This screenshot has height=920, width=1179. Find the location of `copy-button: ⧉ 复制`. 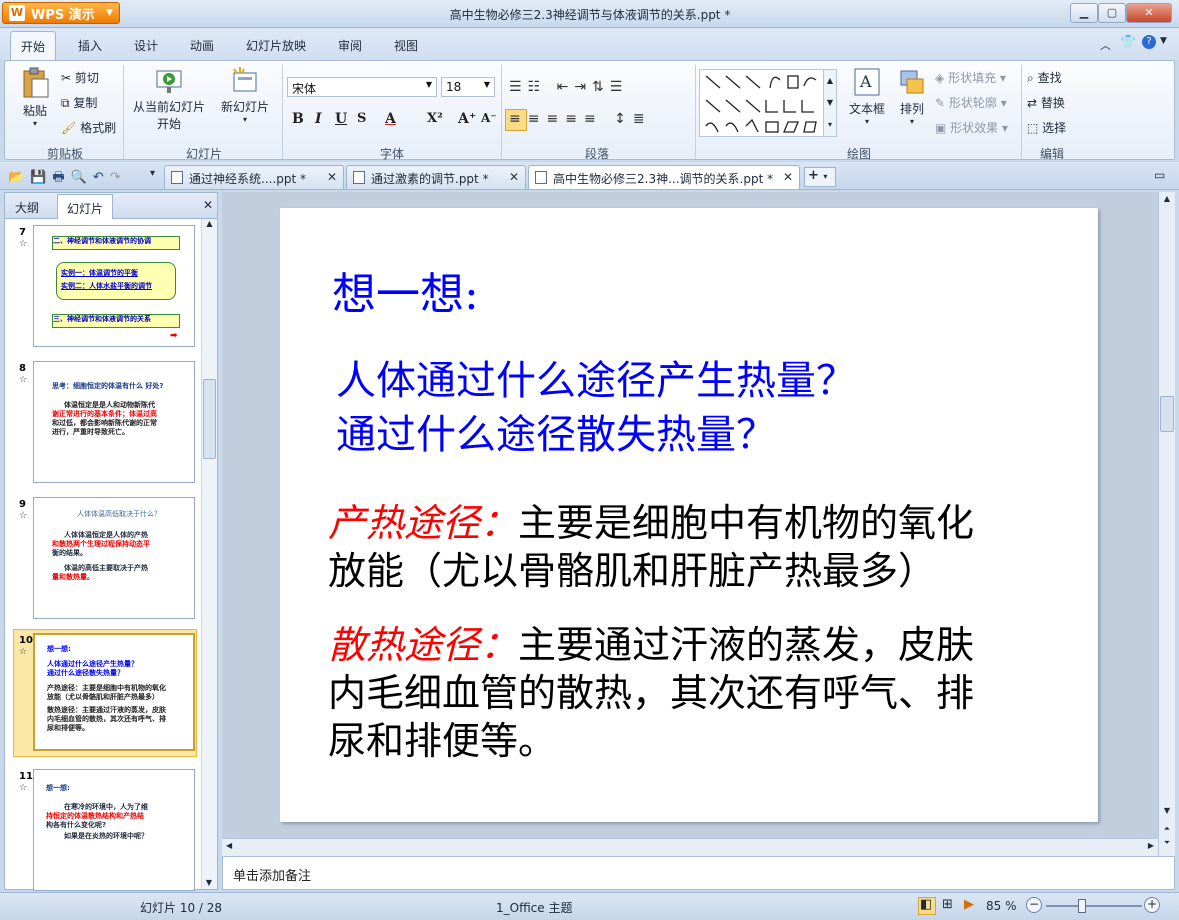

copy-button: ⧉ 复制 is located at coordinates (79, 102).